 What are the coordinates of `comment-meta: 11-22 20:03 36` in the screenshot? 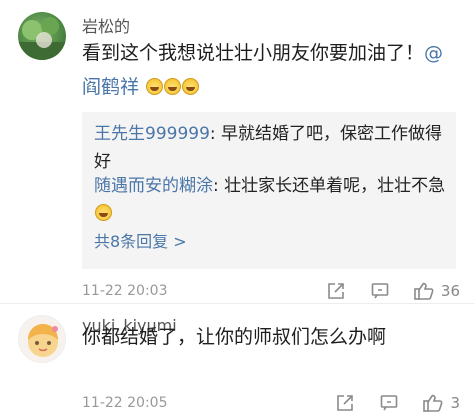 It's located at (271, 291).